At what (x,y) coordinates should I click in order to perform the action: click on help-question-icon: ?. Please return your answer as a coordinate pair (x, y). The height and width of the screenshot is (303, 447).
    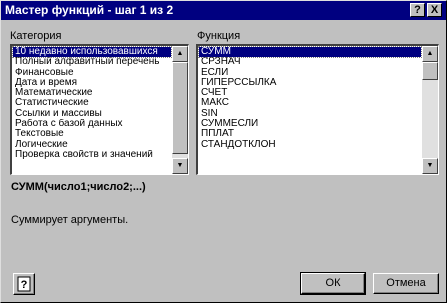
    Looking at the image, I should click on (24, 284).